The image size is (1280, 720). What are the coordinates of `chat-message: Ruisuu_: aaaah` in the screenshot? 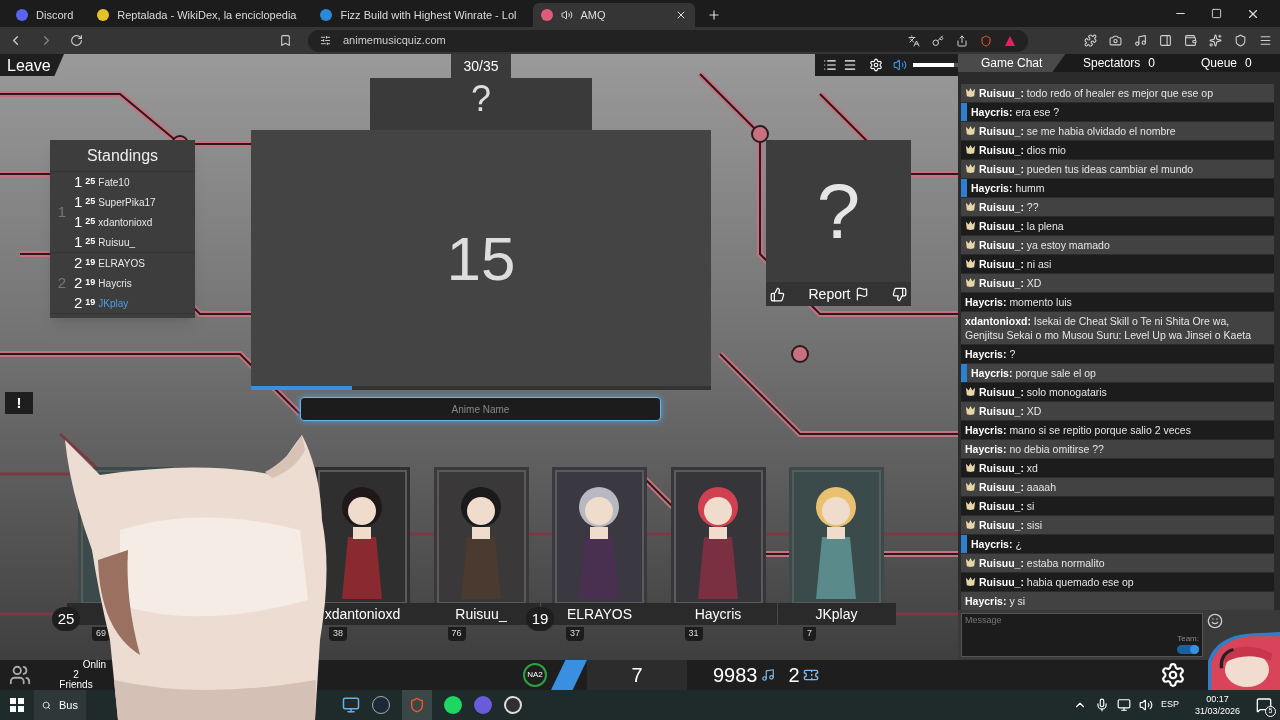 It's located at (1018, 487).